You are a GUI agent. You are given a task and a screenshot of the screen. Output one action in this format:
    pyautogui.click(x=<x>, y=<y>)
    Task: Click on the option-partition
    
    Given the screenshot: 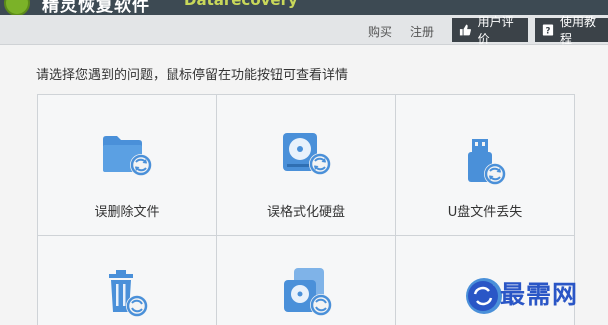 What is the action you would take?
    pyautogui.click(x=306, y=280)
    